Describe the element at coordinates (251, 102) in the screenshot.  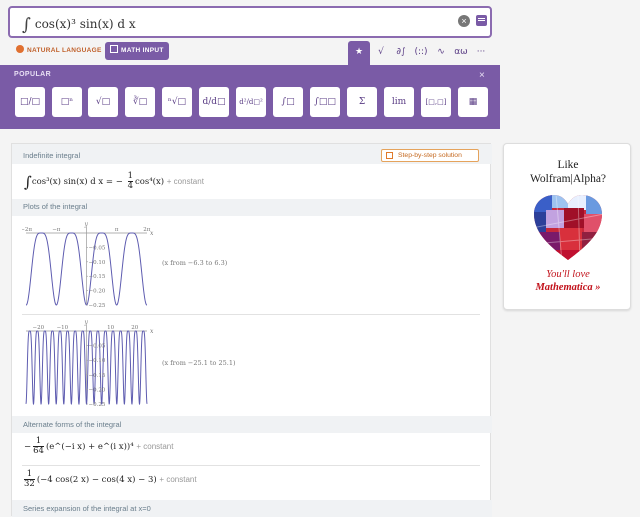
I see `second-derivative-button: d²/d□²` at that location.